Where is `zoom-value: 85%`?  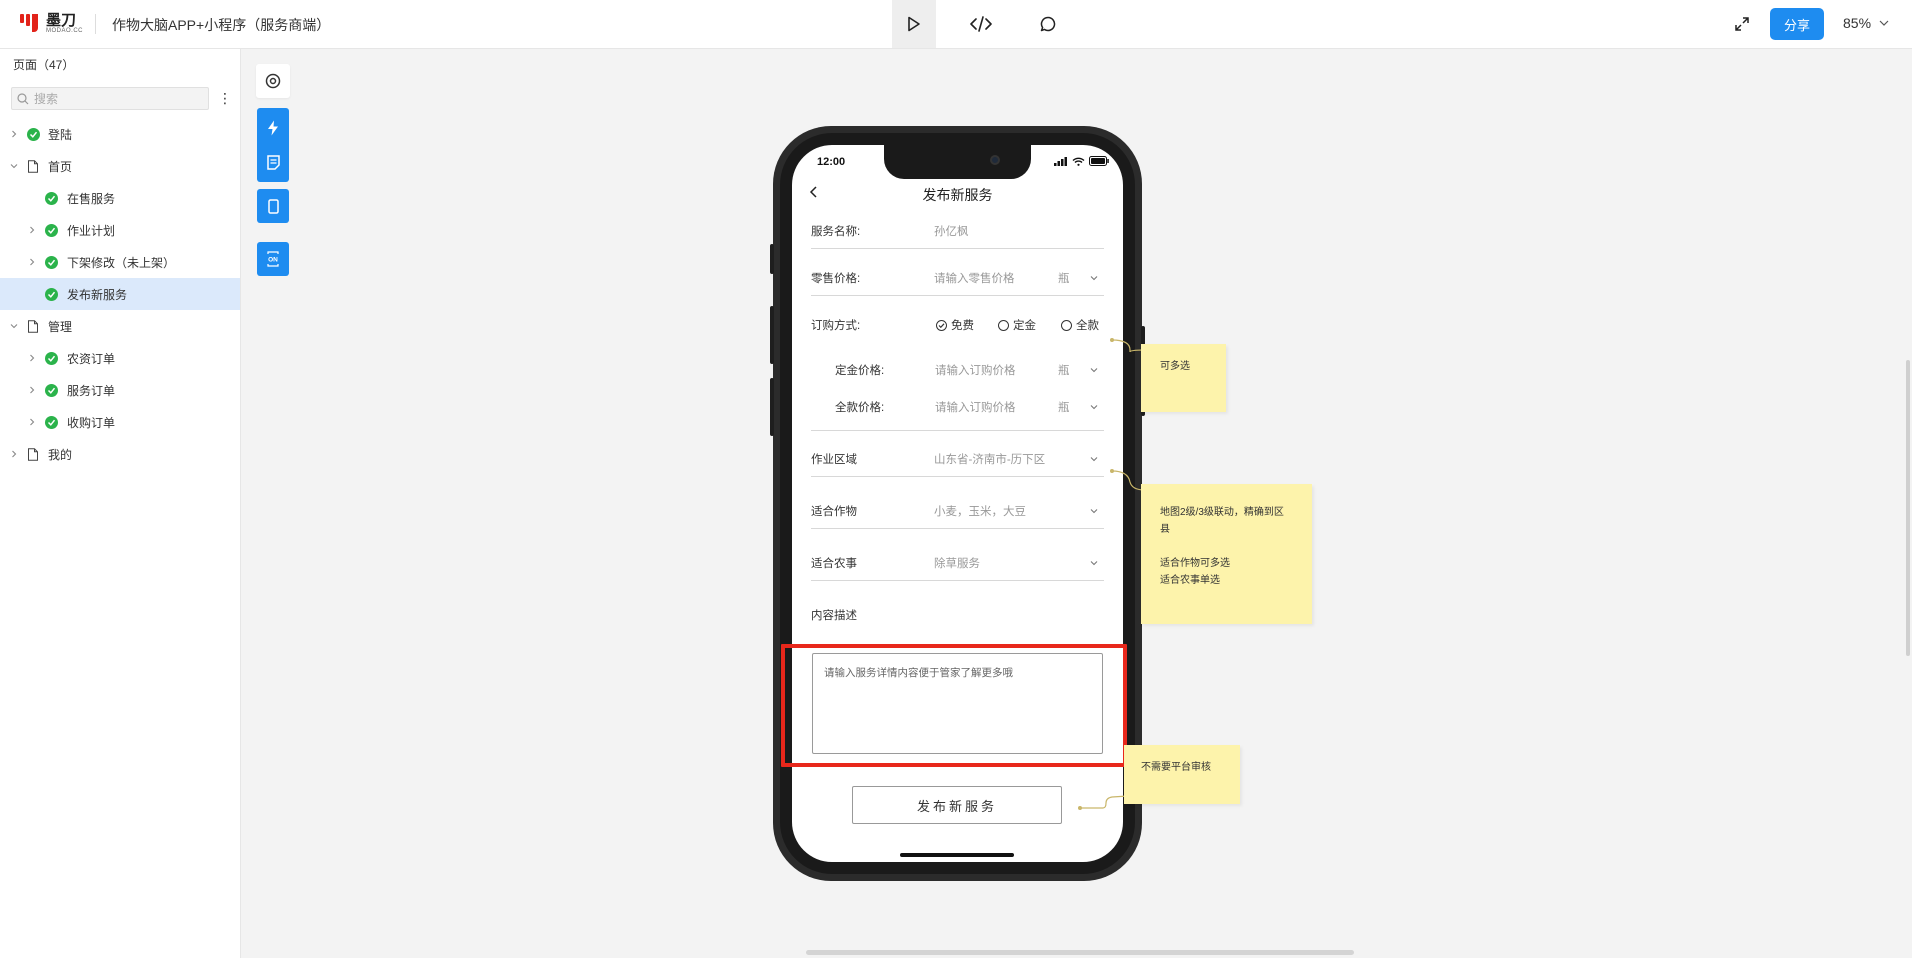
zoom-value: 85% is located at coordinates (1857, 23).